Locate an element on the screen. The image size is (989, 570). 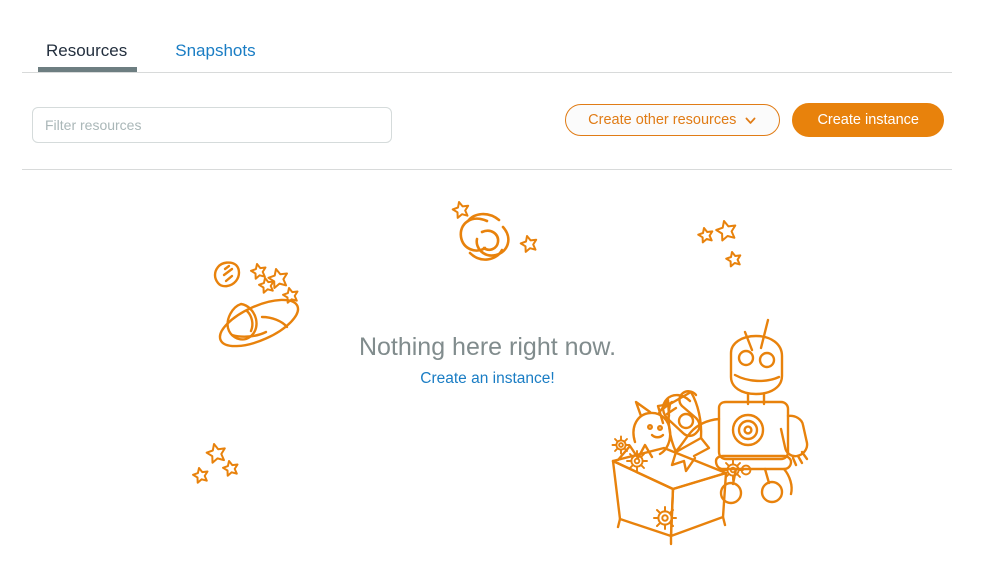
resources-toolbar: Create other resources Create instance is located at coordinates (487, 123).